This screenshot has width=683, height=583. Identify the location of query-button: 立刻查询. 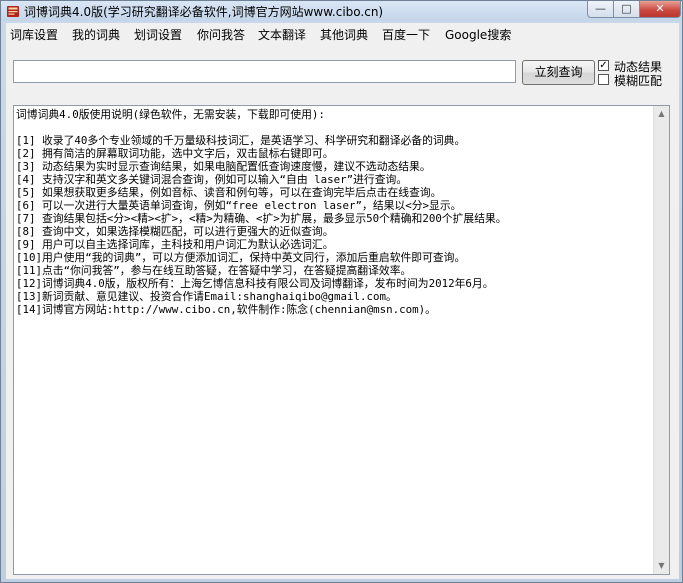
(558, 72).